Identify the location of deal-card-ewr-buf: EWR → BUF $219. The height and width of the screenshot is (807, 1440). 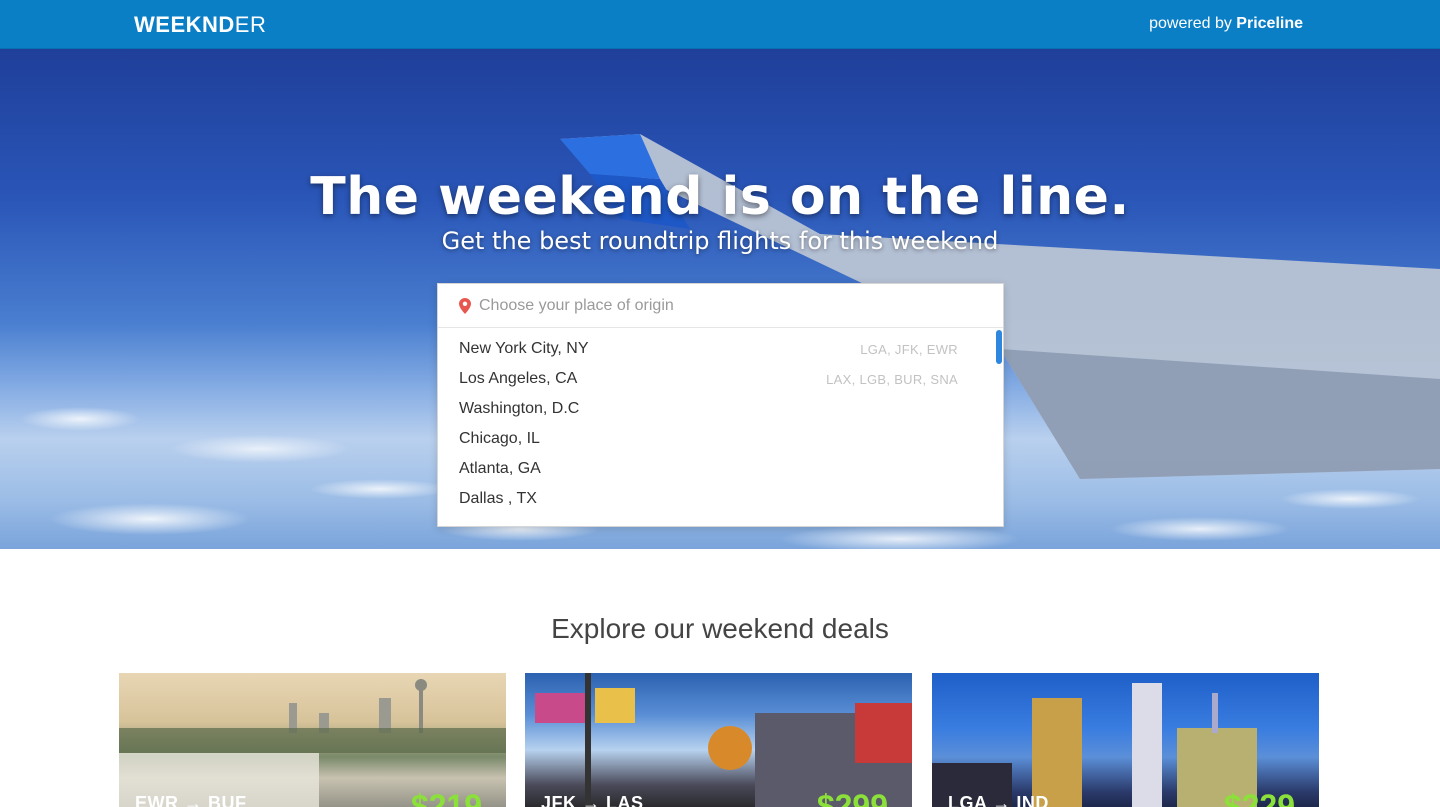
(312, 740).